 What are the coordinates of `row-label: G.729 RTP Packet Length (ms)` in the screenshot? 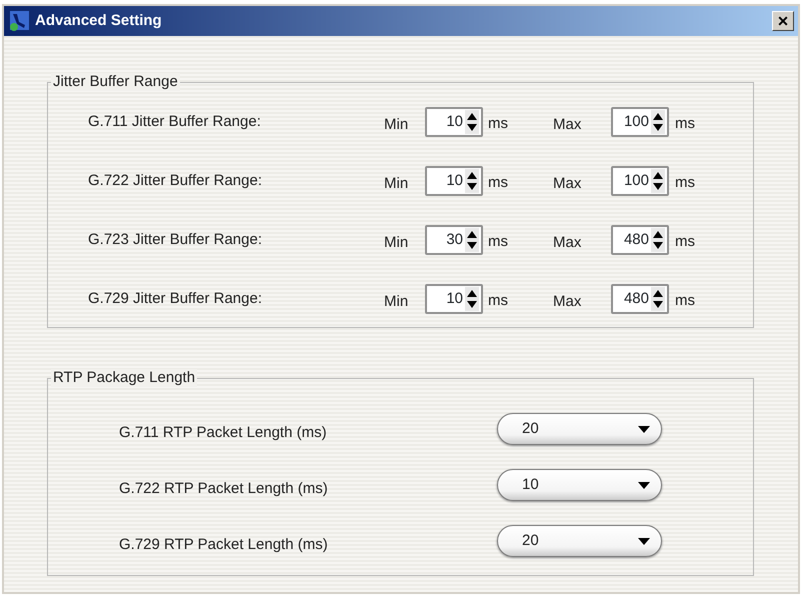 It's located at (224, 544).